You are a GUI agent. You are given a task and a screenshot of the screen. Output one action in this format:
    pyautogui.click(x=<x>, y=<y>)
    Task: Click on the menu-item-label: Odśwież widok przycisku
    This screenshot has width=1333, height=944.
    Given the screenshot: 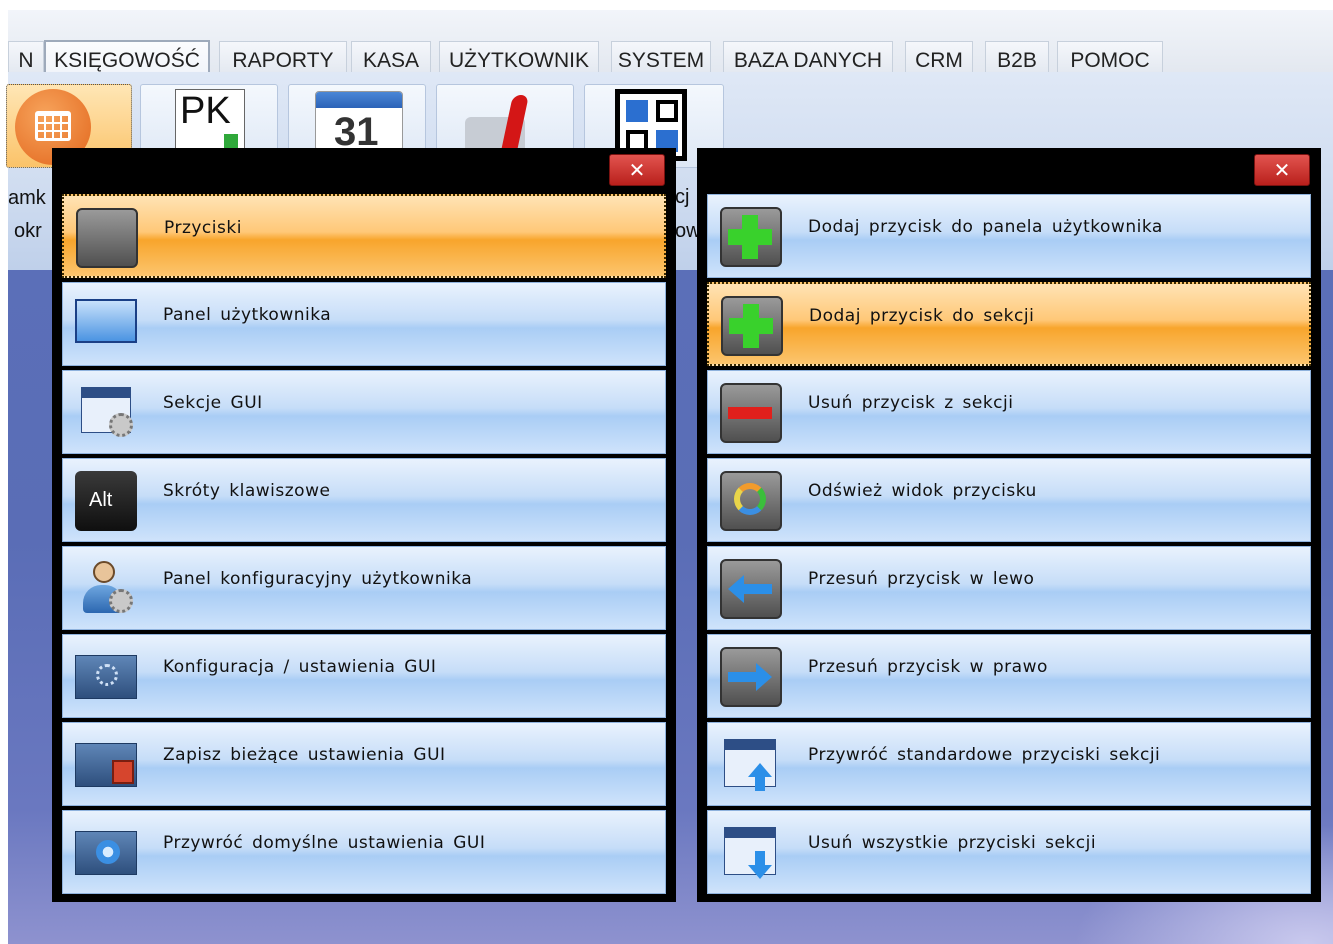 What is the action you would take?
    pyautogui.click(x=922, y=491)
    